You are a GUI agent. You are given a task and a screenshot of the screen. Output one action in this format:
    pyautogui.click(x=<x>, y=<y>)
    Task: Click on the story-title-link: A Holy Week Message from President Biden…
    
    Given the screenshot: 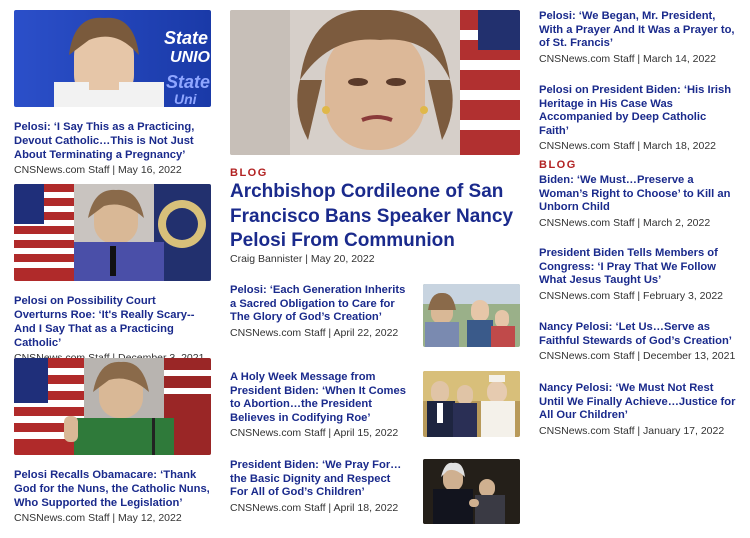 What is the action you would take?
    pyautogui.click(x=320, y=398)
    